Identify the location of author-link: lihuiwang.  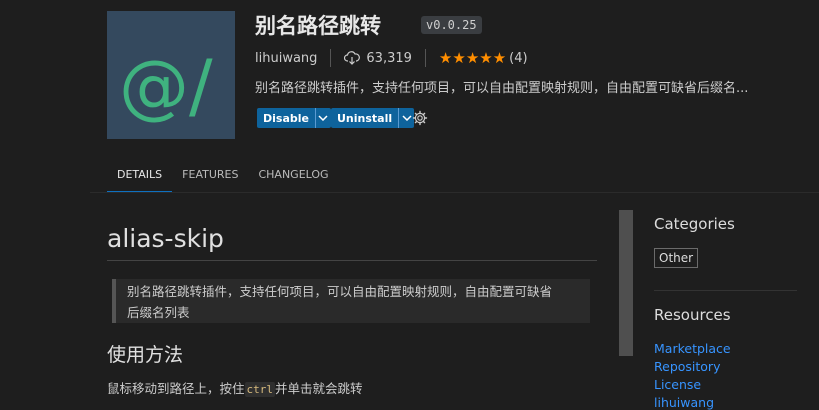
(684, 402).